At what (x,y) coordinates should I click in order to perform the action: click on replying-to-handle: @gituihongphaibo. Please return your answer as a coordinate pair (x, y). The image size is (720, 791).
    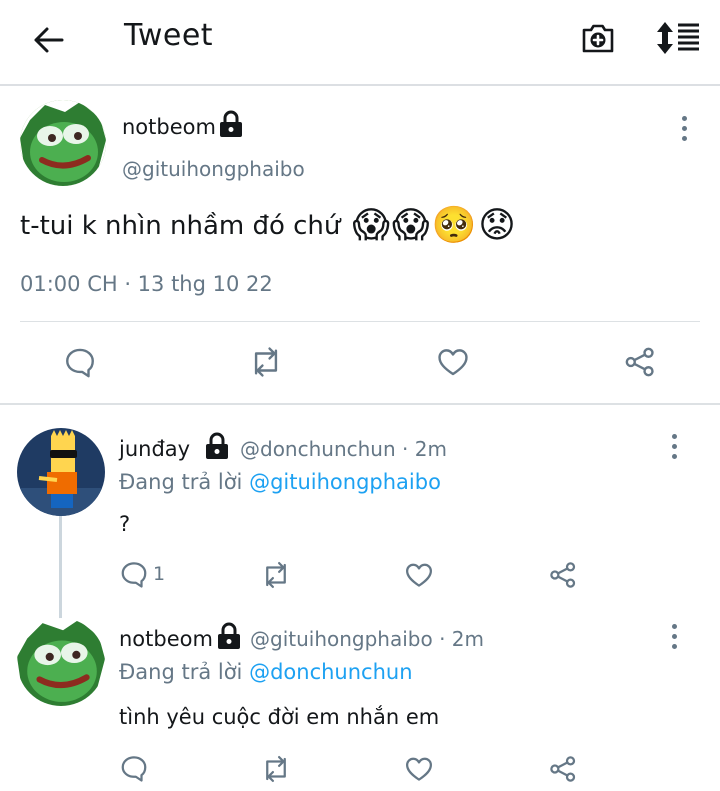
    Looking at the image, I should click on (345, 482).